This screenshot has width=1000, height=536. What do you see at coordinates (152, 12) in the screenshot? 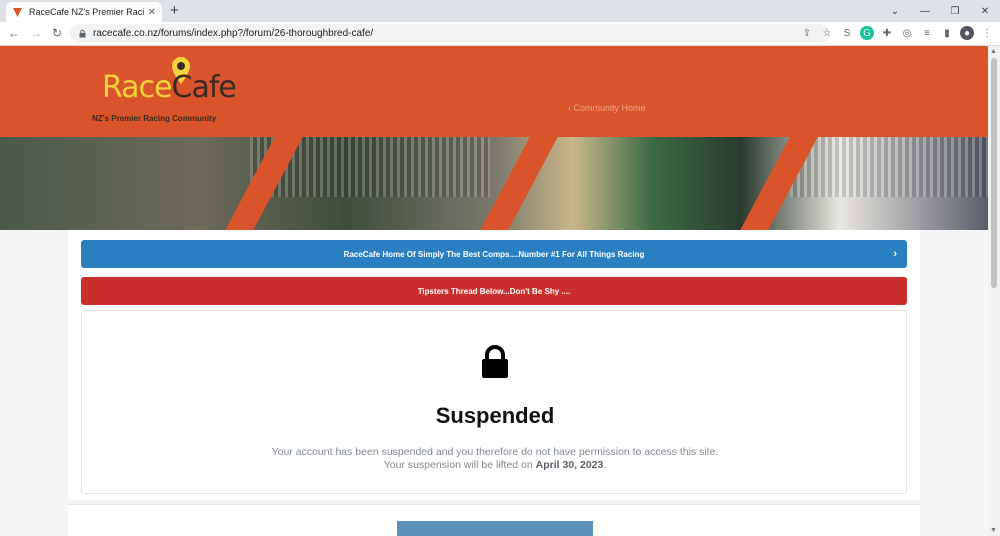
I see `close-tab-icon: ✕` at bounding box center [152, 12].